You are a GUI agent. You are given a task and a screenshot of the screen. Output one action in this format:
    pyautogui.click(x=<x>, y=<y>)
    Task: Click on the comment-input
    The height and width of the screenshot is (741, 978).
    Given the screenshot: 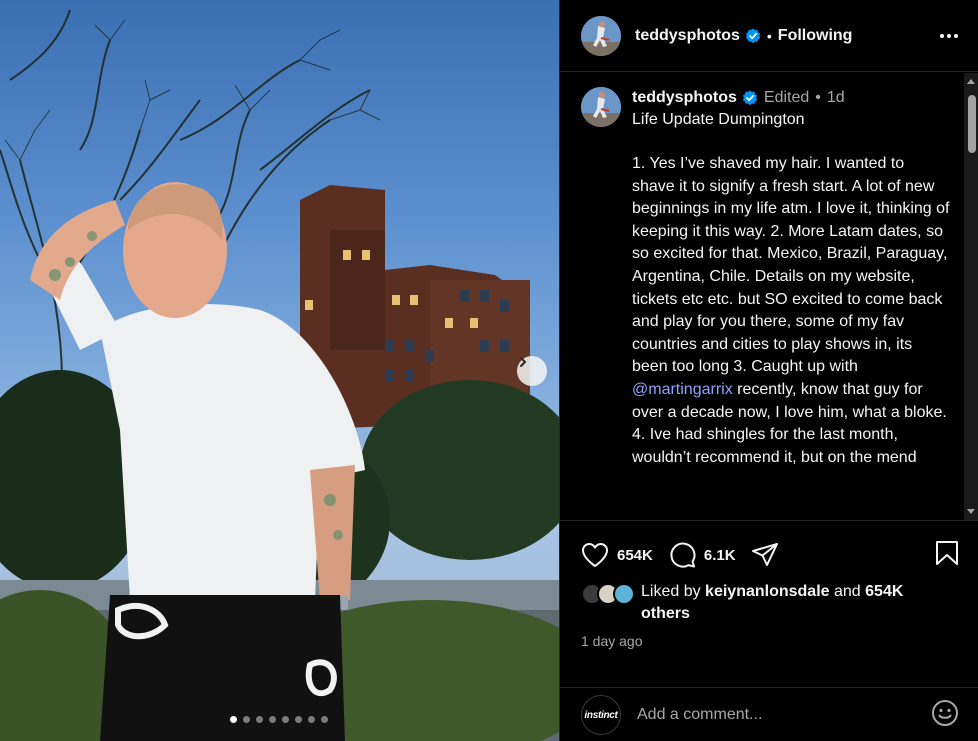 What is the action you would take?
    pyautogui.click(x=772, y=715)
    